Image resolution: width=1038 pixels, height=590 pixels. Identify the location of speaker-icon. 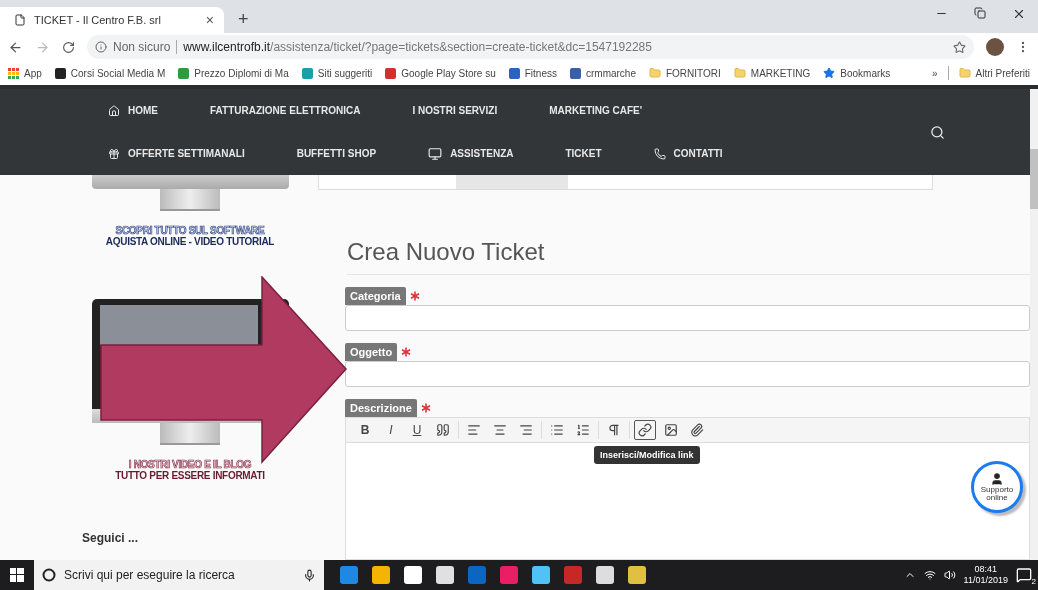
(949, 575).